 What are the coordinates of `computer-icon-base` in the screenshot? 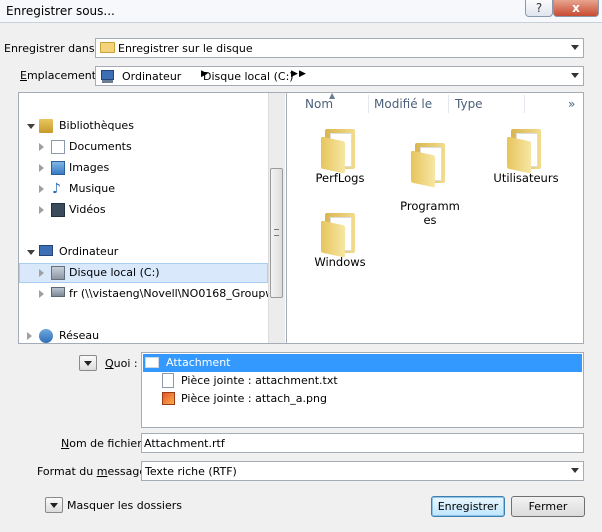 It's located at (107, 81).